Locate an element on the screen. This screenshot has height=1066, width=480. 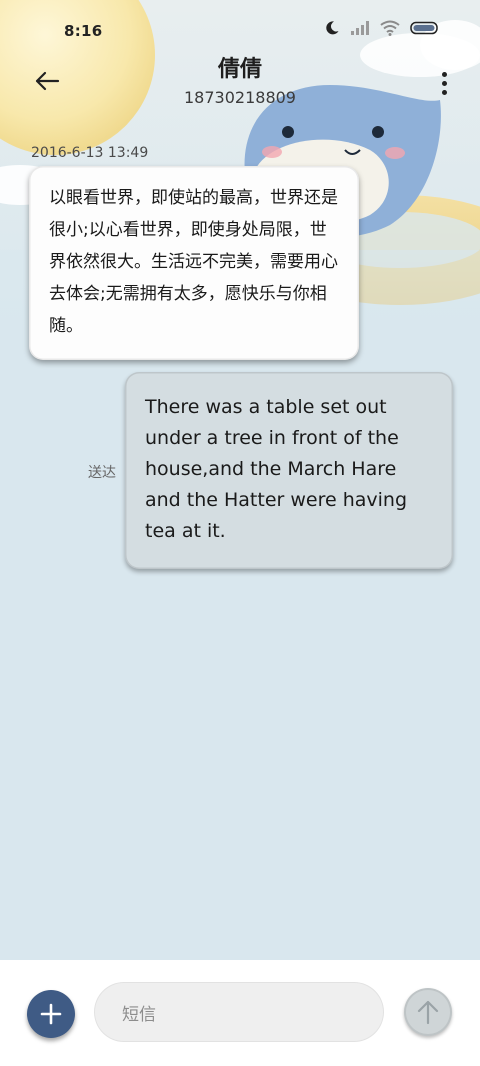
composer-bar: 短信 is located at coordinates (240, 1013).